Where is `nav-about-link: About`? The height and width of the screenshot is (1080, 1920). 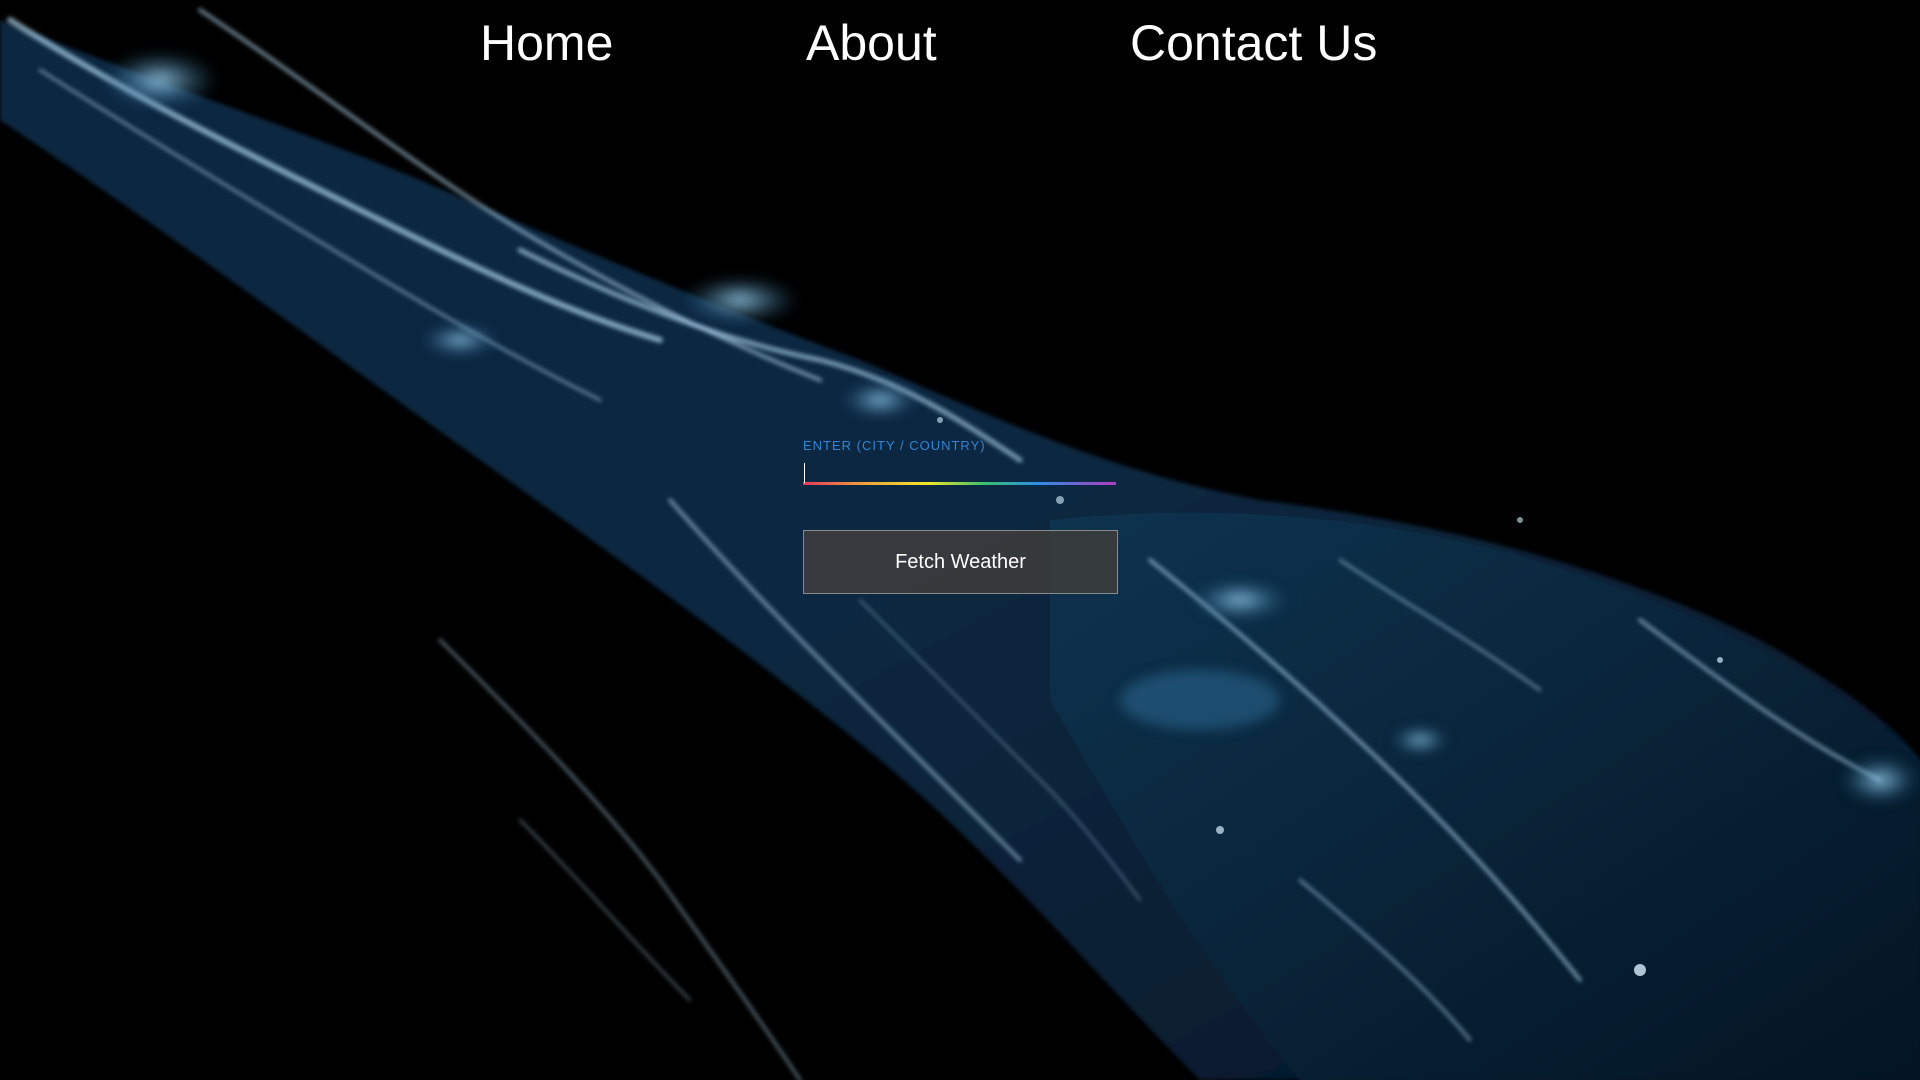 nav-about-link: About is located at coordinates (871, 43).